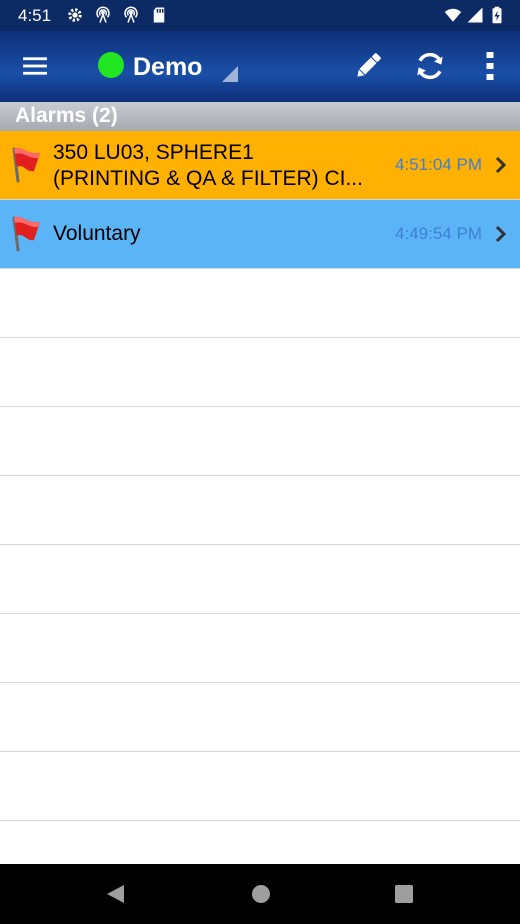 This screenshot has height=924, width=520. Describe the element at coordinates (260, 15) in the screenshot. I see `status-bar: 4:51` at that location.